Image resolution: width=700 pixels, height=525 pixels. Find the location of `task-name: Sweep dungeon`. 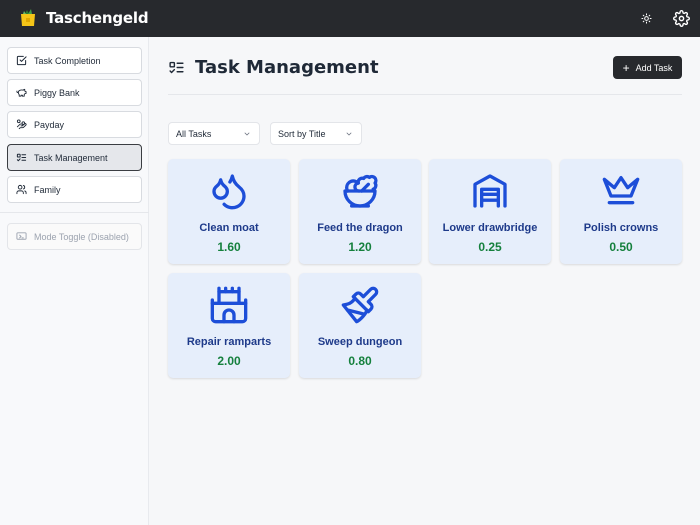

task-name: Sweep dungeon is located at coordinates (360, 342).